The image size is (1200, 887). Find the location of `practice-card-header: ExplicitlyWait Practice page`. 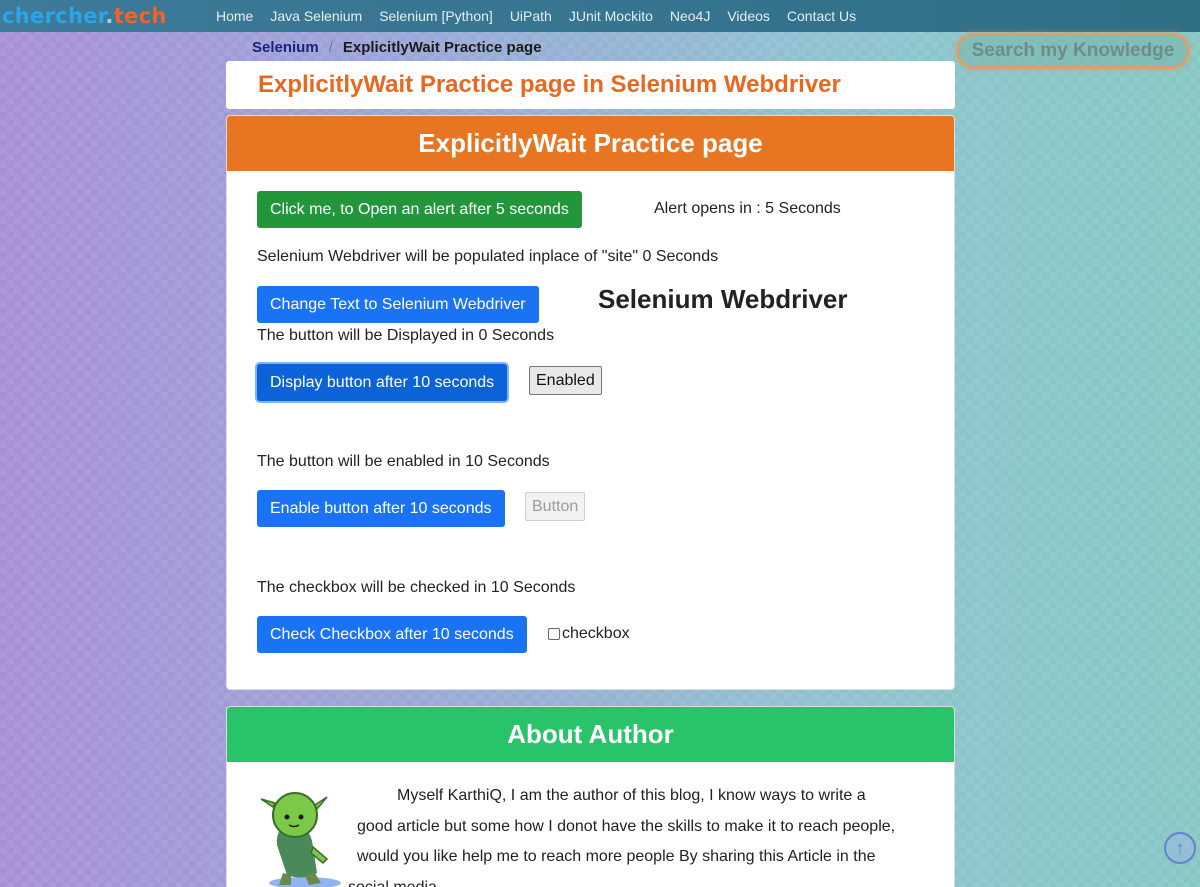

practice-card-header: ExplicitlyWait Practice page is located at coordinates (590, 143).